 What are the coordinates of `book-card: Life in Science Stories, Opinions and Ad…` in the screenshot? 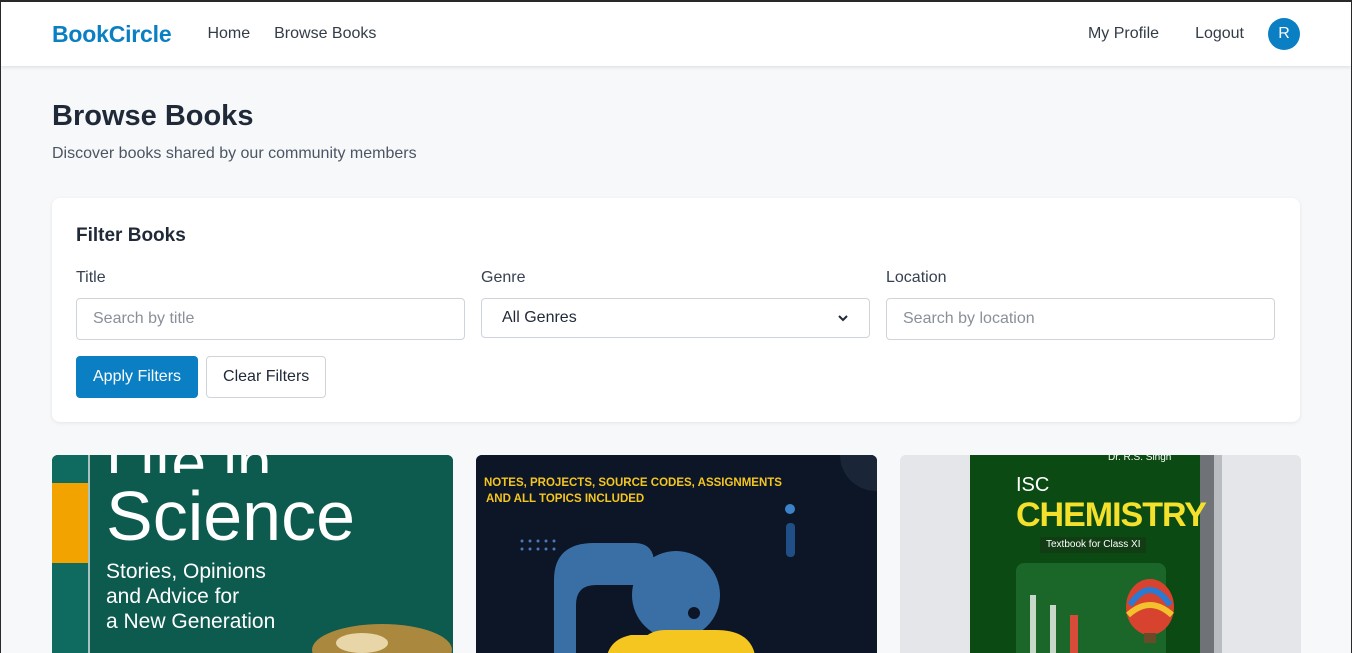 It's located at (252, 554).